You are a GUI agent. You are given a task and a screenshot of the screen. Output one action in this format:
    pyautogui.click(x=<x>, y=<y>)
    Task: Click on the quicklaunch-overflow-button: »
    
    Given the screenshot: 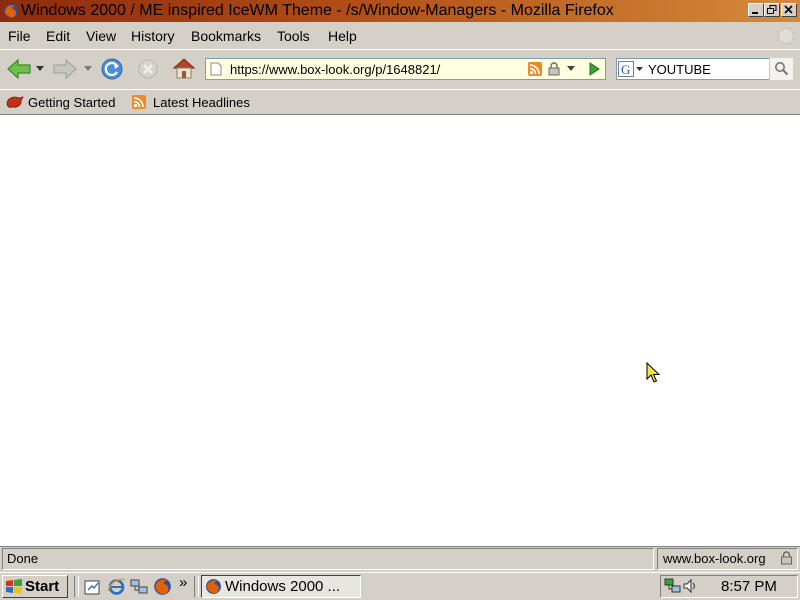 What is the action you would take?
    pyautogui.click(x=183, y=582)
    